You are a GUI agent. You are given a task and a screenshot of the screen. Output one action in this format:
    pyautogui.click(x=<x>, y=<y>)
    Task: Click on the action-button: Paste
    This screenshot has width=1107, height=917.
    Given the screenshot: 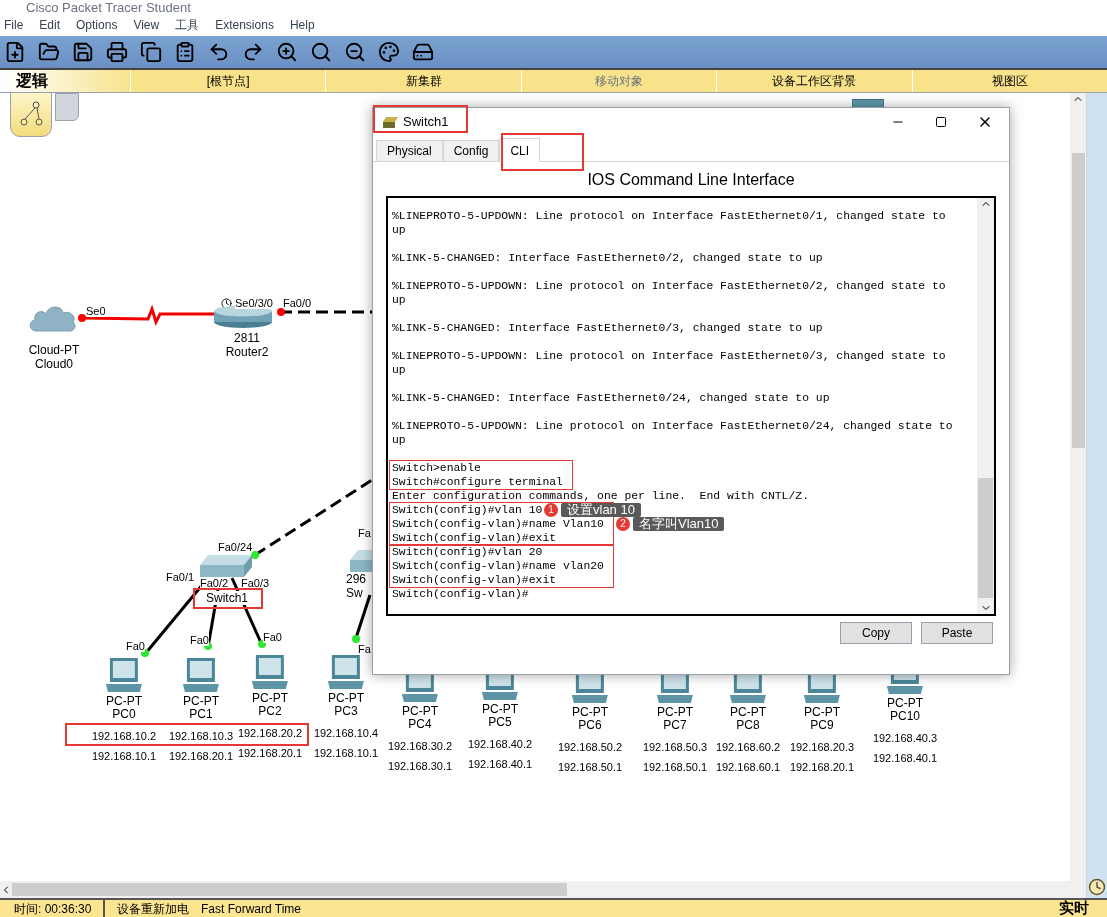 What is the action you would take?
    pyautogui.click(x=957, y=633)
    